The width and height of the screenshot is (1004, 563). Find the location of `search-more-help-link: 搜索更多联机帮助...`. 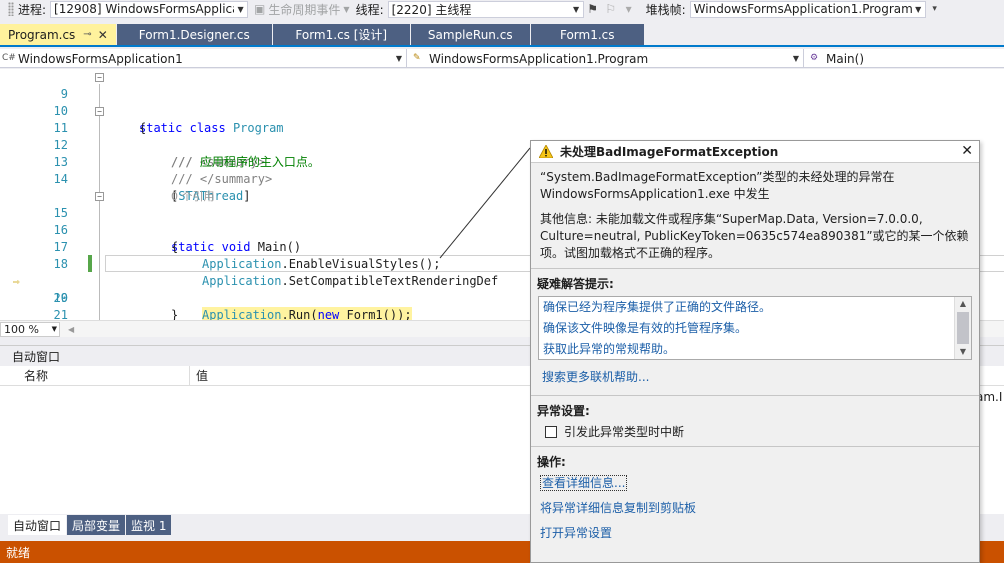

search-more-help-link: 搜索更多联机帮助... is located at coordinates (595, 377).